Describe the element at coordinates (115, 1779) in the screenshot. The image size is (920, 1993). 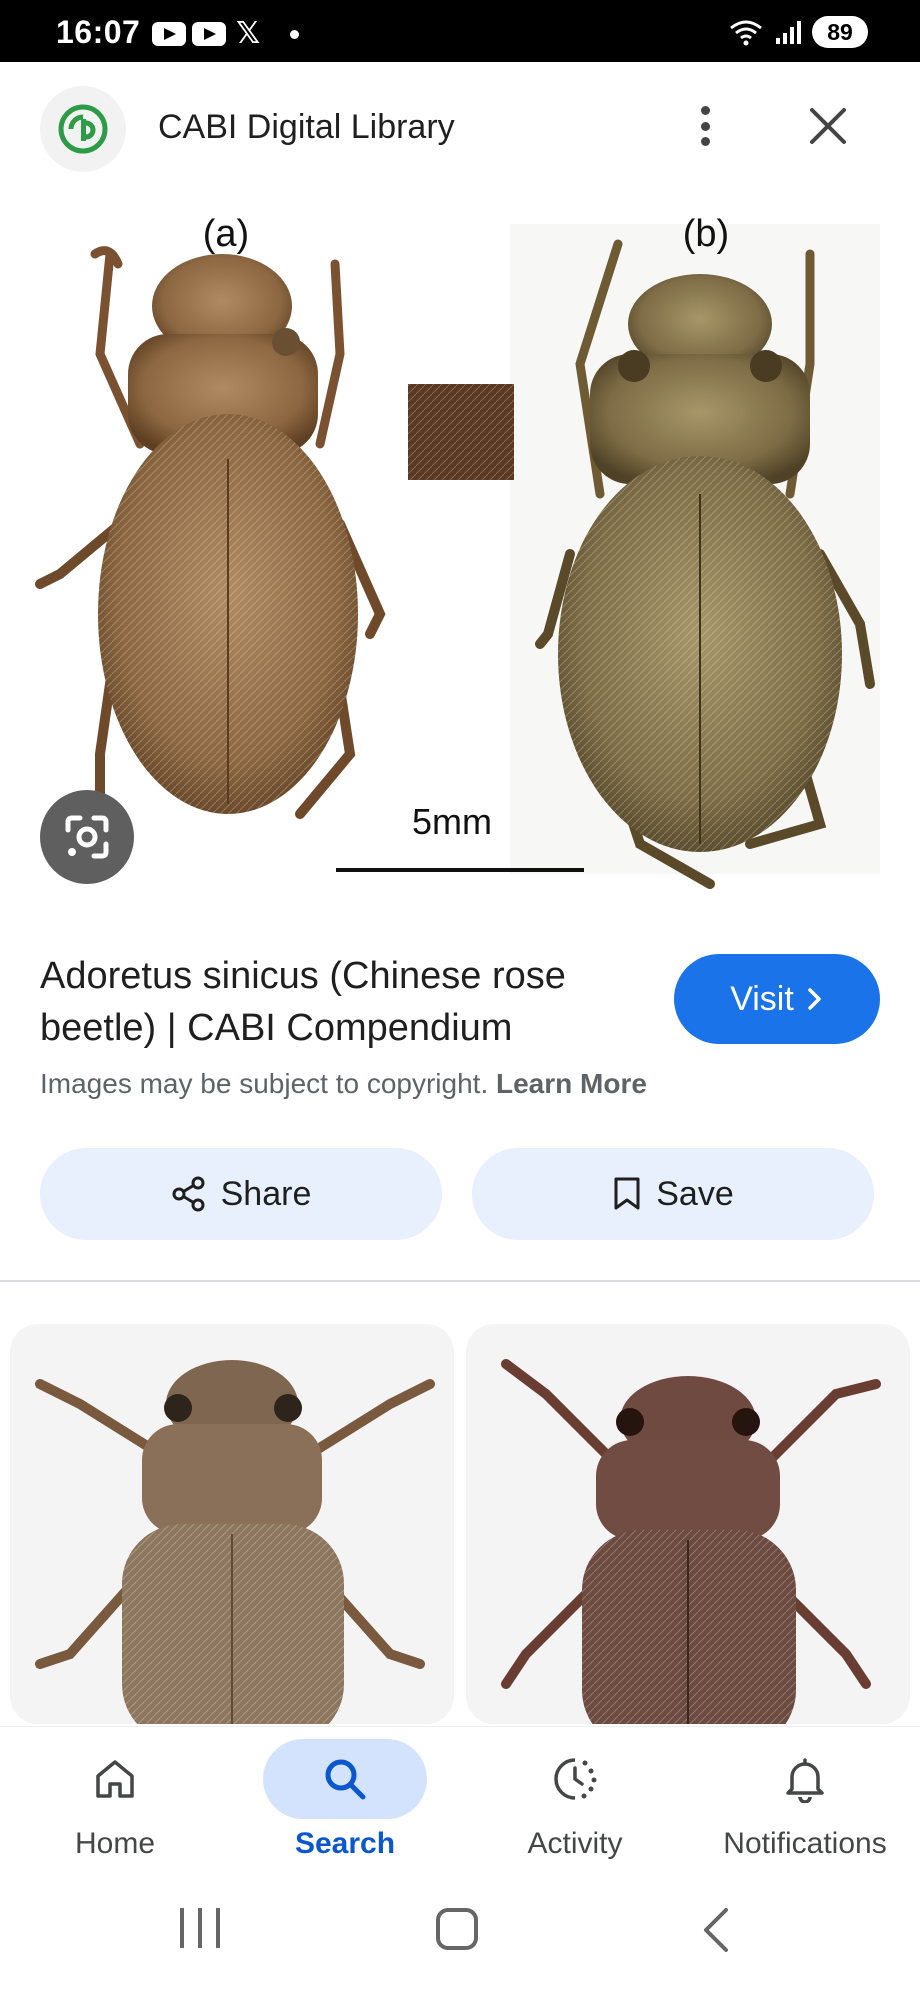
I see `home-icon` at that location.